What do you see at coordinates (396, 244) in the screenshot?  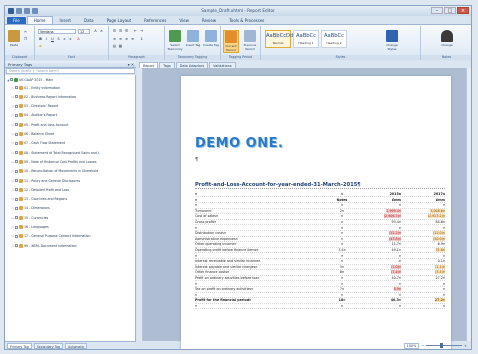 I see `value-current: 11.7¤` at bounding box center [396, 244].